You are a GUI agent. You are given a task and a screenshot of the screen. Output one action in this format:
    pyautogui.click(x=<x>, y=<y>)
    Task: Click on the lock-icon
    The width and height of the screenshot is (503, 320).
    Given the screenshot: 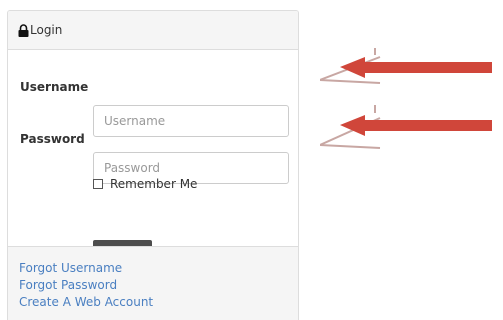 What is the action you would take?
    pyautogui.click(x=23, y=30)
    